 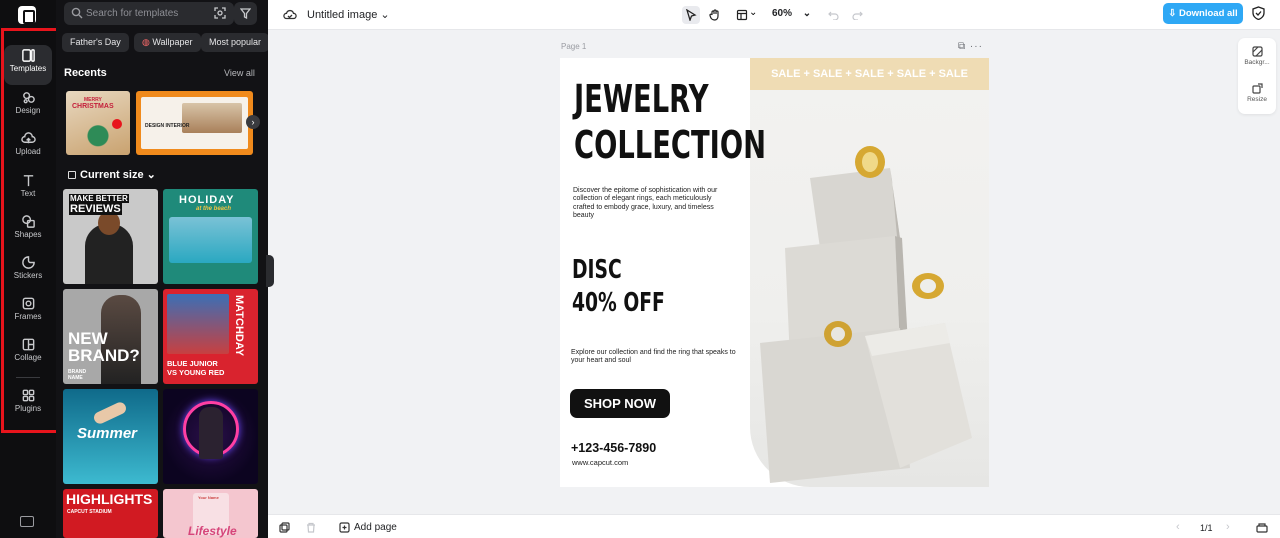 I want to click on sidebar-item-label: Text, so click(x=28, y=193).